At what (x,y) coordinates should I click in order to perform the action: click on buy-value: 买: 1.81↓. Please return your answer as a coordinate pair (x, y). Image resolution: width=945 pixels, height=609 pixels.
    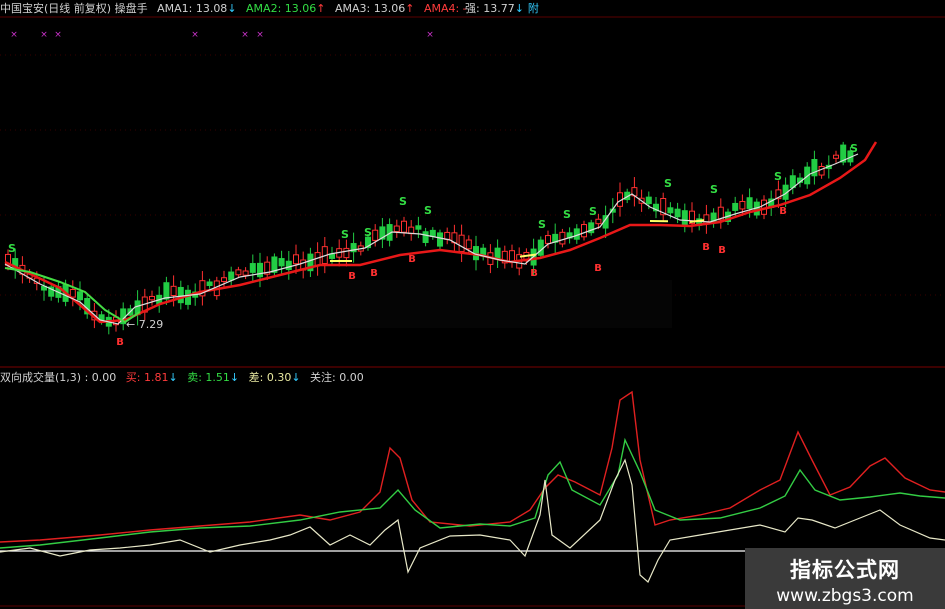
    Looking at the image, I should click on (151, 377).